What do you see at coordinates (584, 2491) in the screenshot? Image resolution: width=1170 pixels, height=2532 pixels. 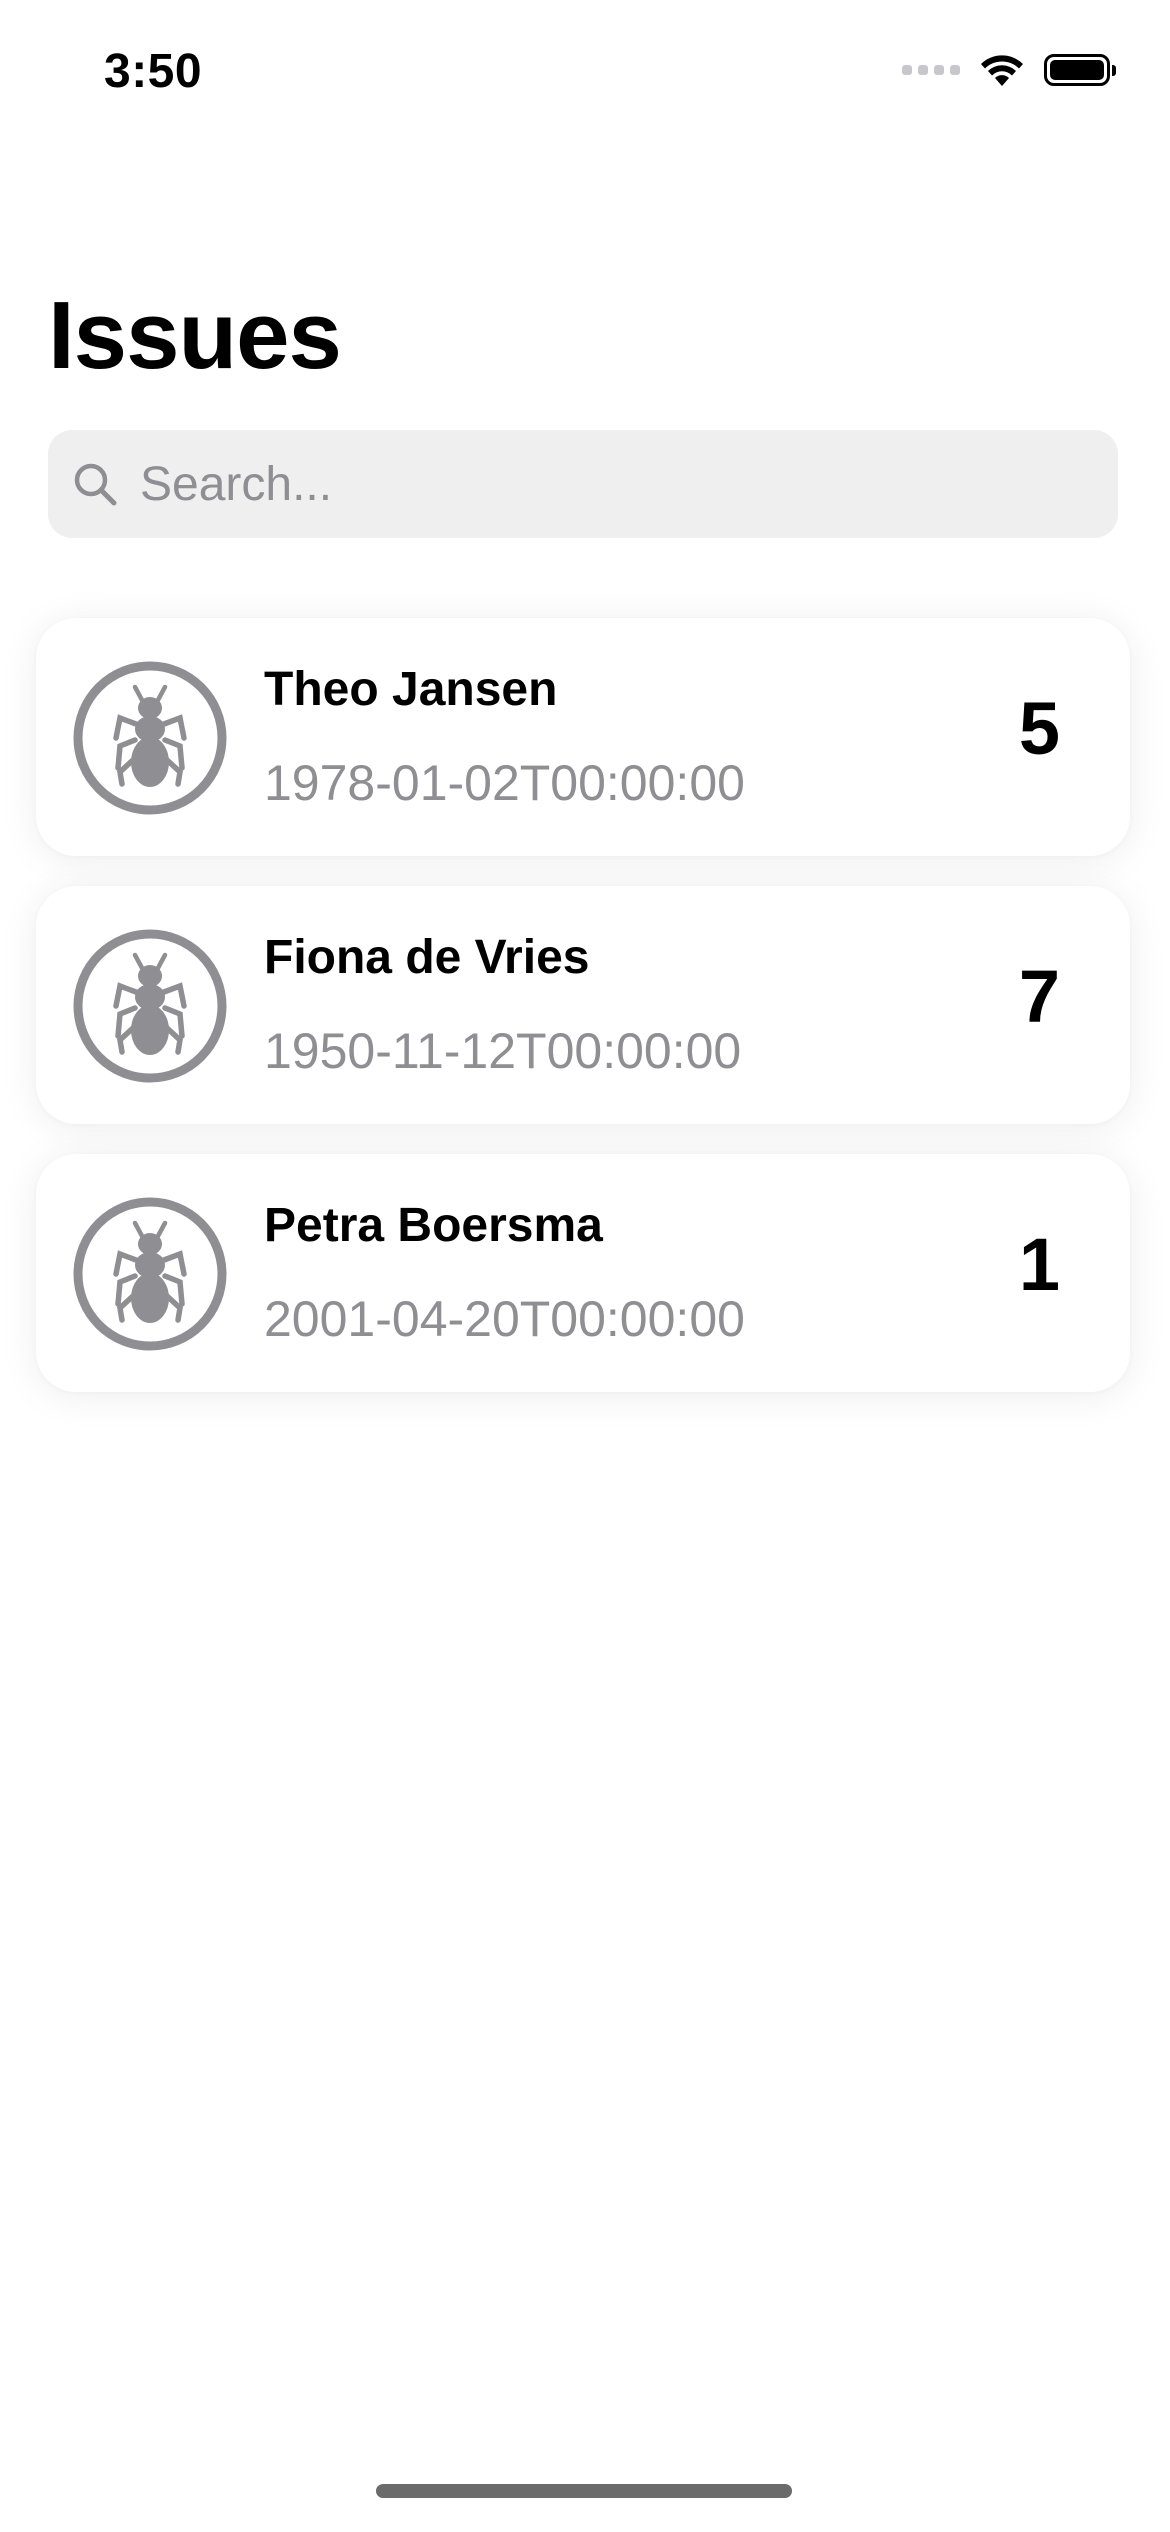 I see `home-indicator` at bounding box center [584, 2491].